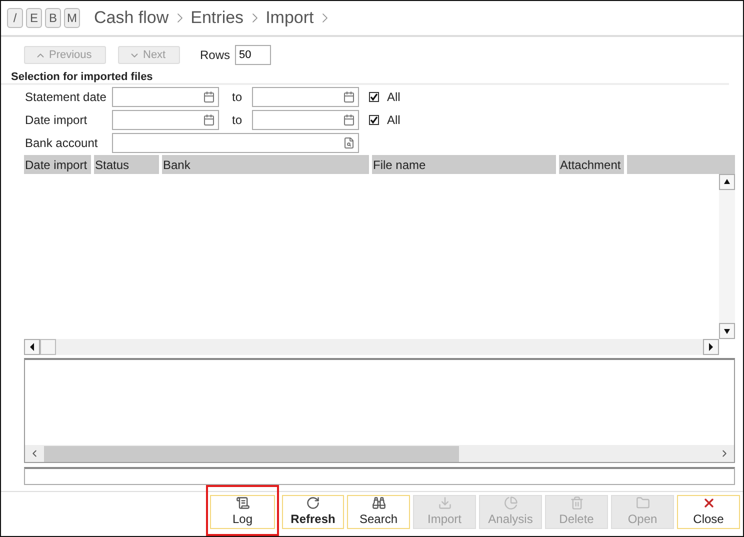 This screenshot has height=537, width=744. I want to click on filter-label: Date import, so click(56, 120).